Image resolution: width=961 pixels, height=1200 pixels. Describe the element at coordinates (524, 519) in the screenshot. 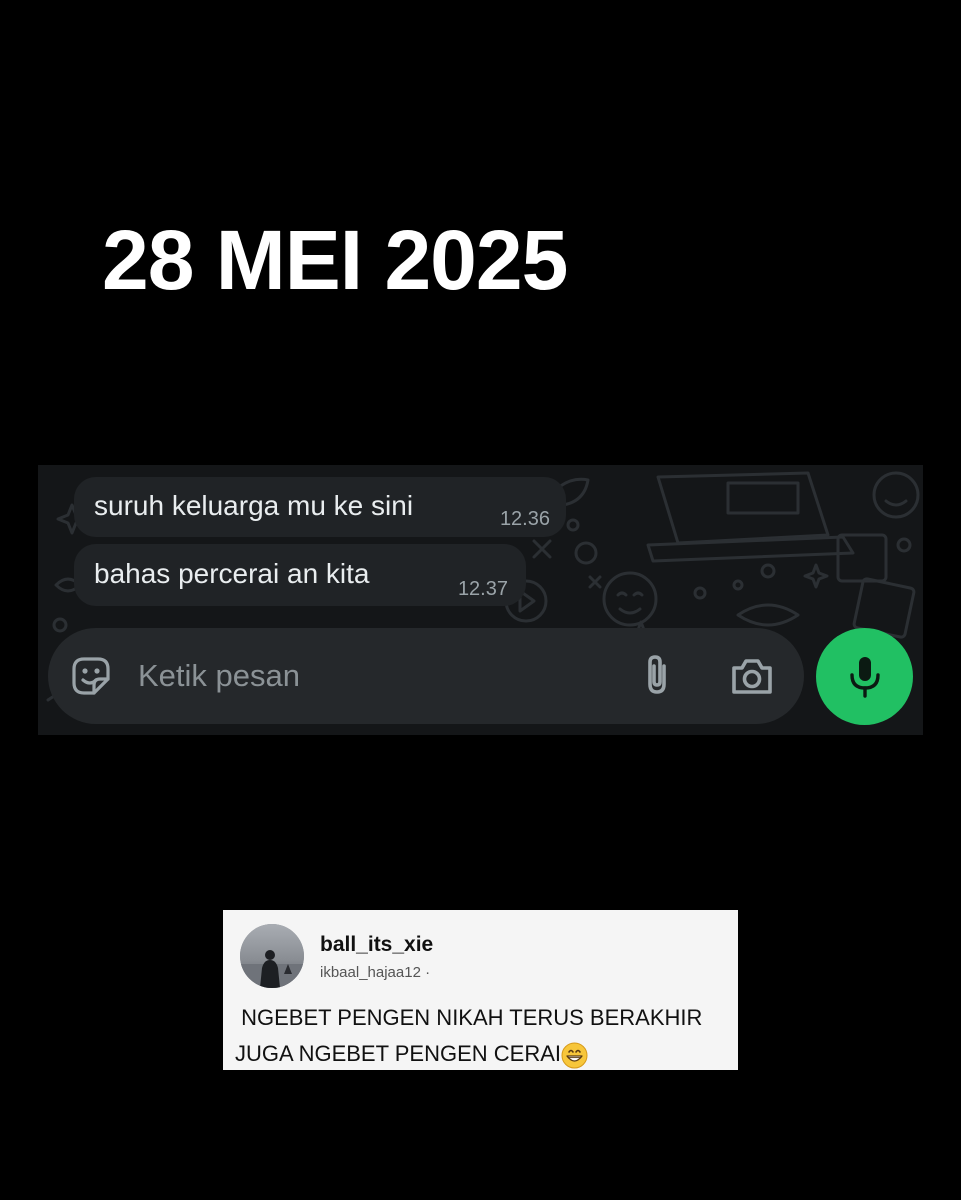

I see `message-time: 12.36` at that location.